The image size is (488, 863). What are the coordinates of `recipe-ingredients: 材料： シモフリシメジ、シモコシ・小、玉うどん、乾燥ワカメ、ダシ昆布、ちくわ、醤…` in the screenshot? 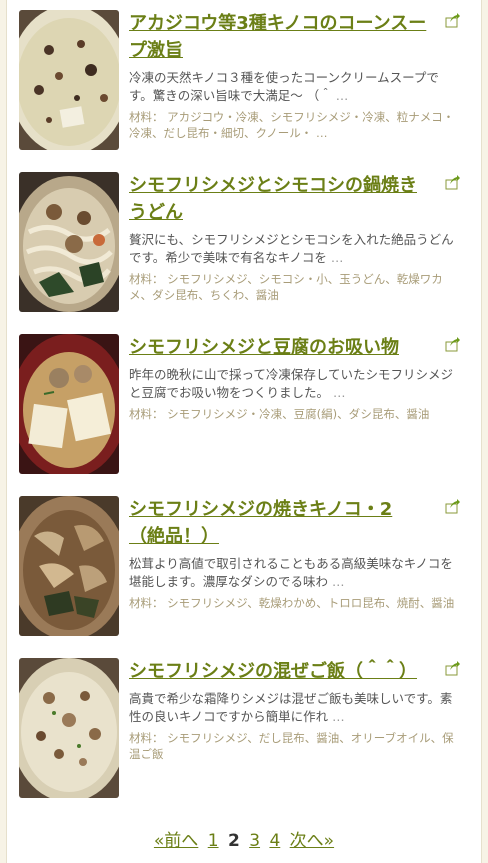 It's located at (295, 287).